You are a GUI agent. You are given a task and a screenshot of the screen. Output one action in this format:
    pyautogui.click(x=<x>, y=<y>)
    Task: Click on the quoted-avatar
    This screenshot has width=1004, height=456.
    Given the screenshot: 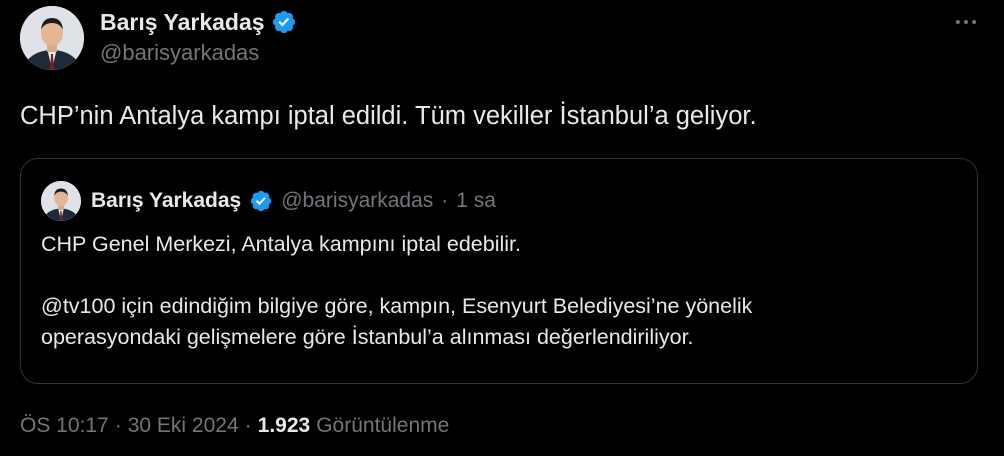 What is the action you would take?
    pyautogui.click(x=61, y=201)
    